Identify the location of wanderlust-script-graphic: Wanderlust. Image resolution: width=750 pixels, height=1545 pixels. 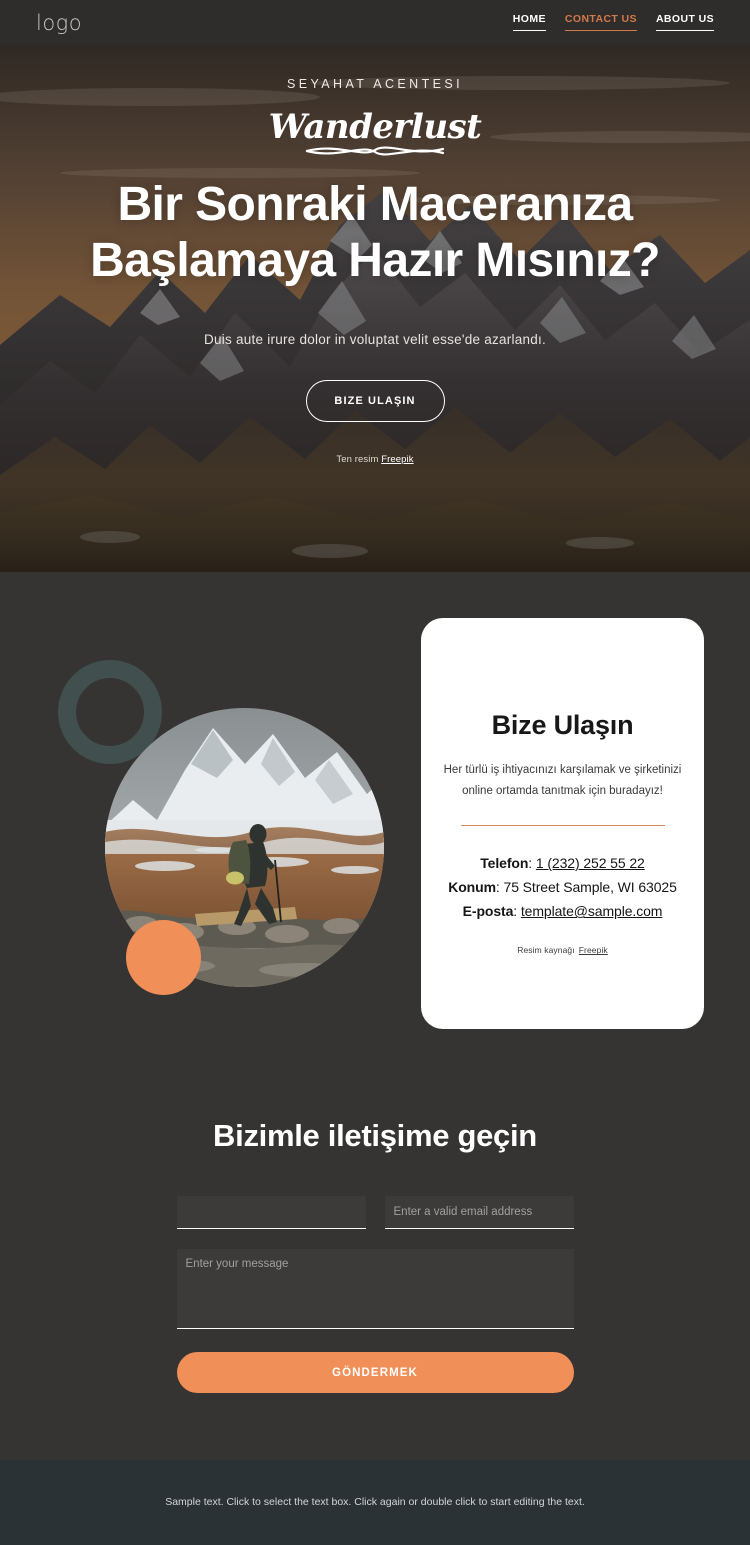
(376, 131).